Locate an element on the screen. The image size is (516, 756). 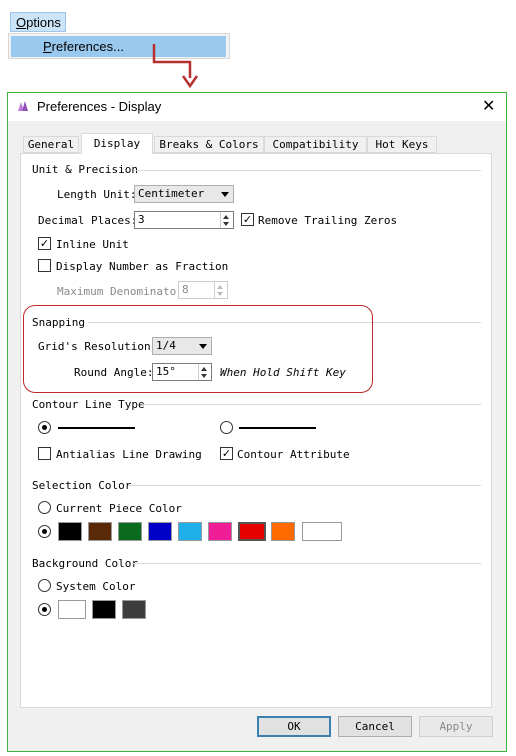
unit-precision-heading: Unit & Precision is located at coordinates (85, 169).